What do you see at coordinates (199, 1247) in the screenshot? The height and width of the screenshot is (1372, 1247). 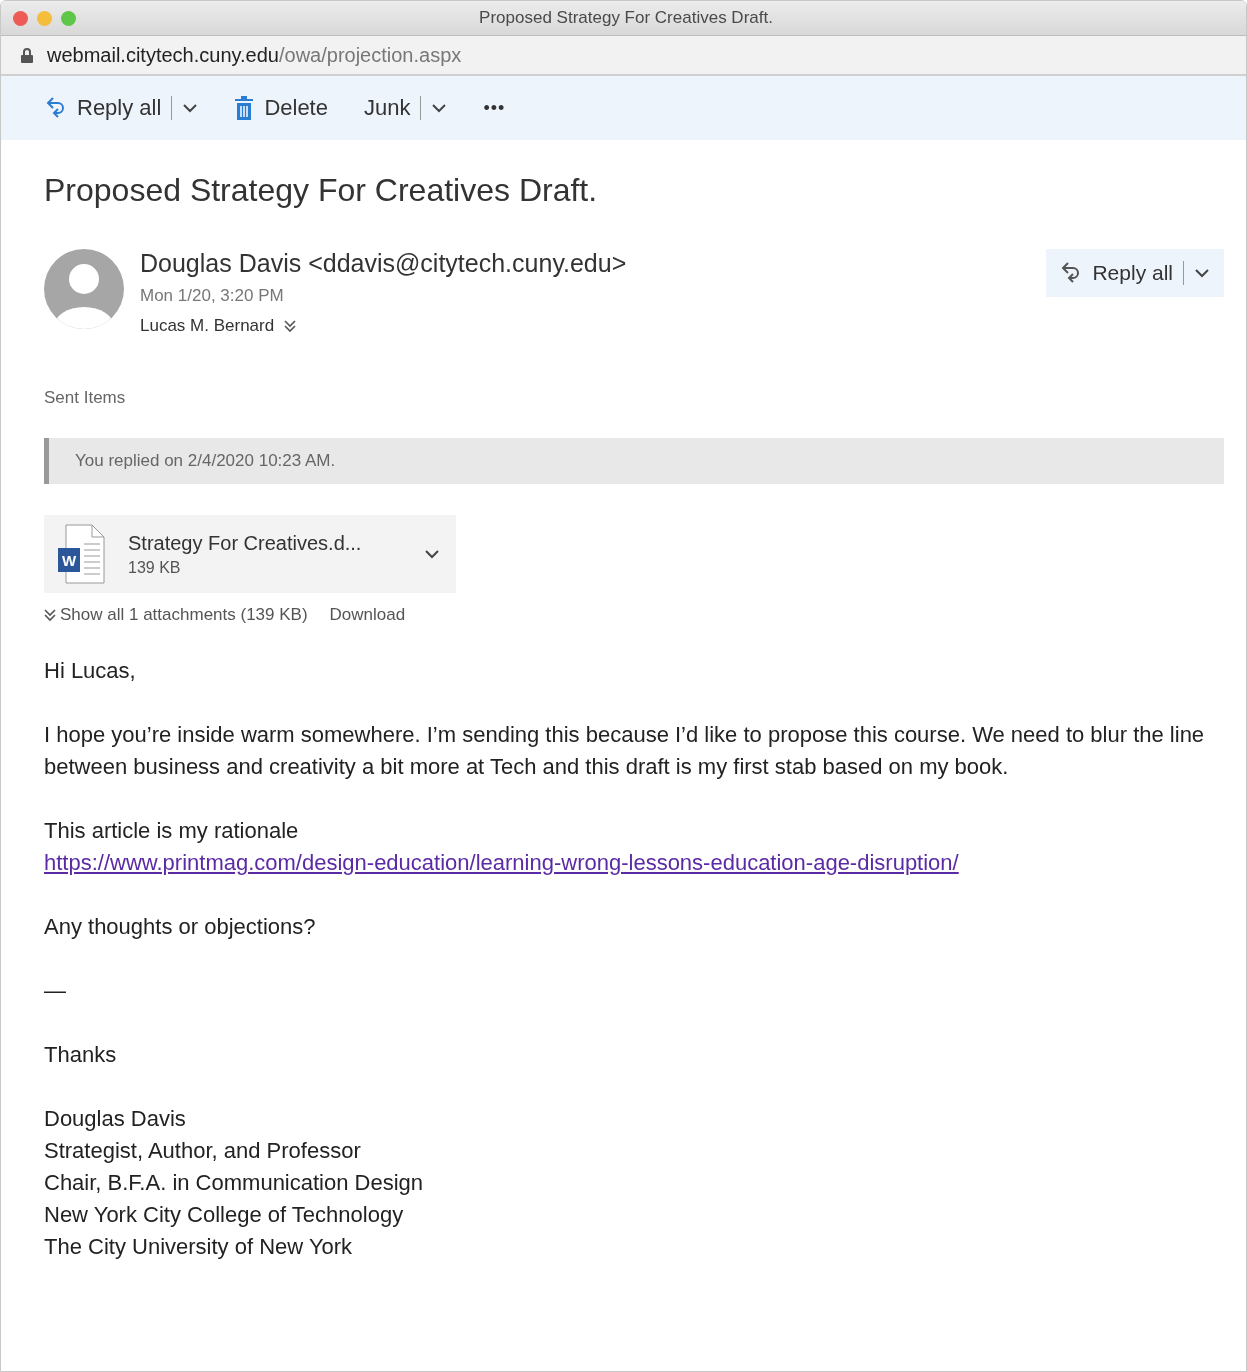 I see `signature-line: The City University of New York` at bounding box center [199, 1247].